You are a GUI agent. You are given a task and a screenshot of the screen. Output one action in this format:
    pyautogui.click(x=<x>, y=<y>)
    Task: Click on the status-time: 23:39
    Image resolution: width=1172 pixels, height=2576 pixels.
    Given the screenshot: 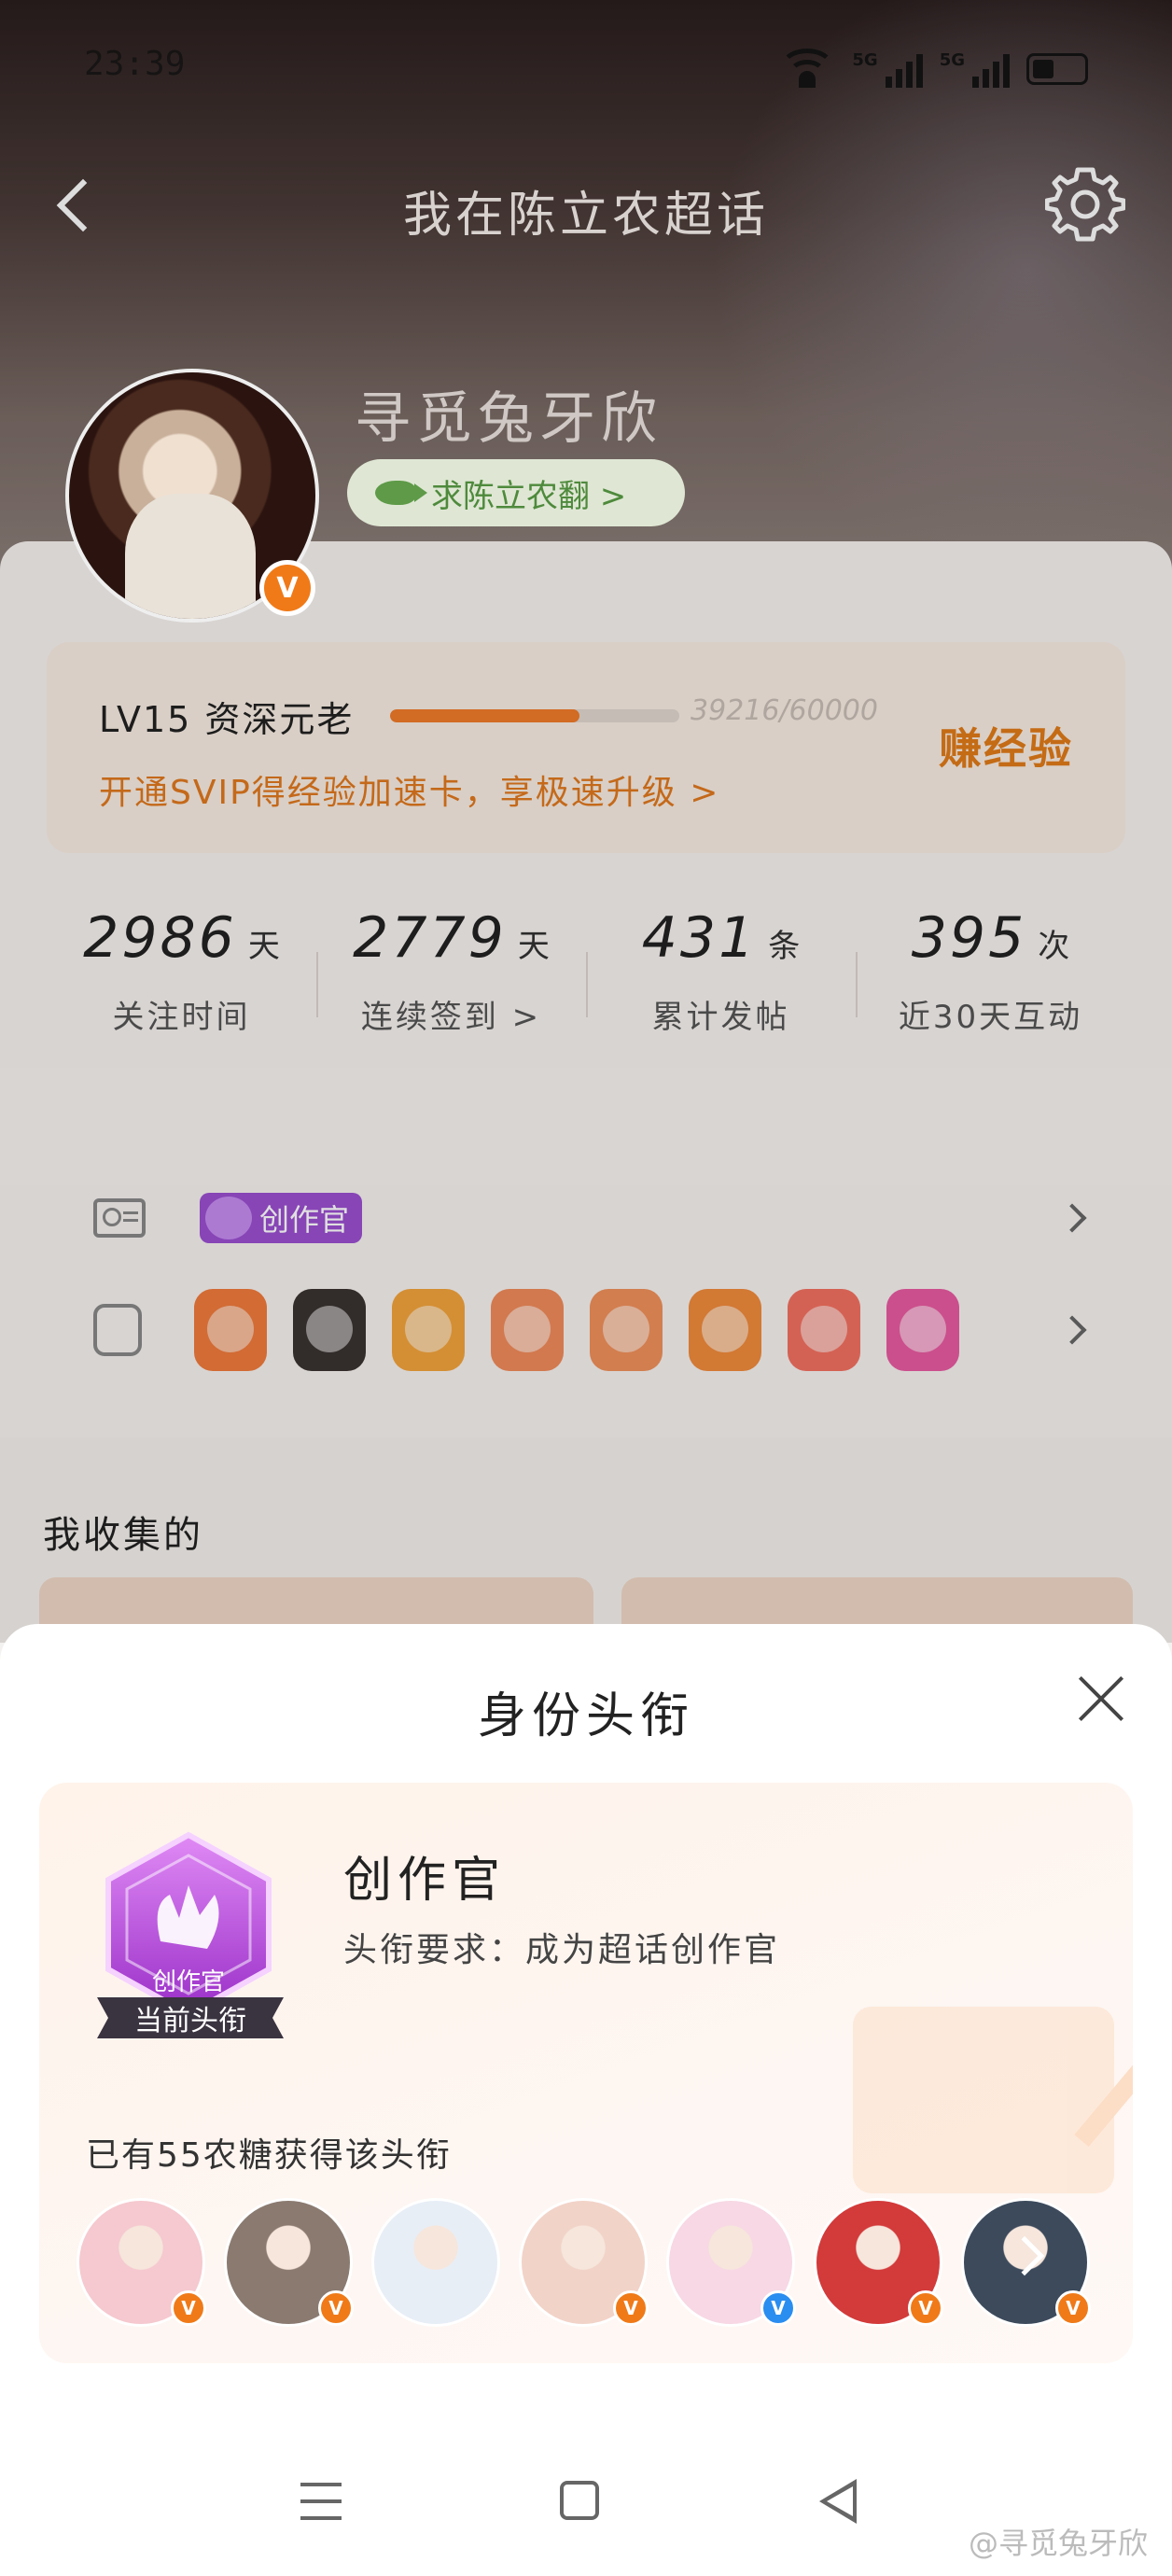 What is the action you would take?
    pyautogui.click(x=135, y=64)
    